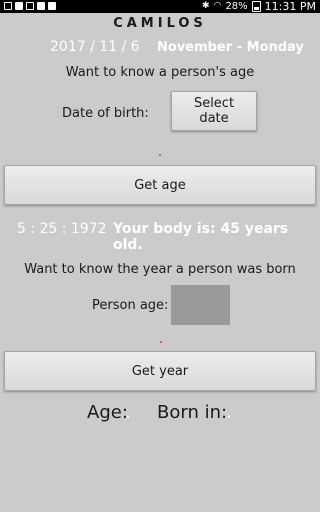  Describe the element at coordinates (160, 72) in the screenshot. I see `age-question-heading: Want to know a person's age` at that location.